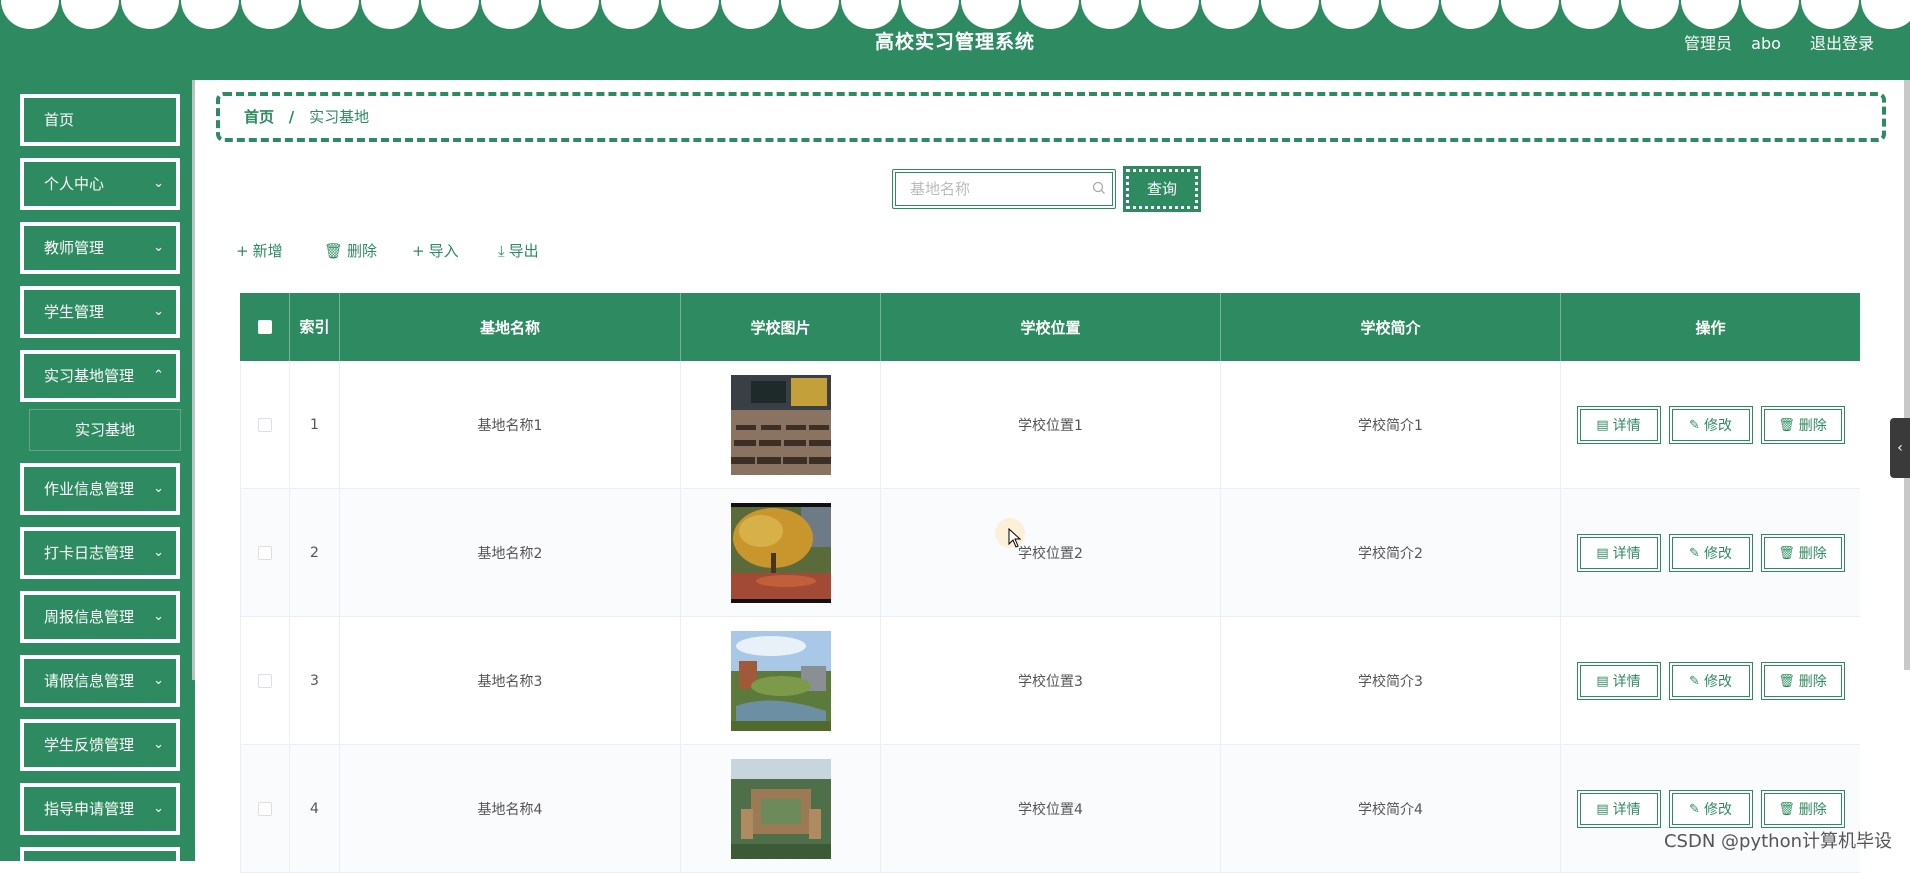 Image resolution: width=1910 pixels, height=873 pixels. What do you see at coordinates (1099, 188) in the screenshot?
I see `search-icon` at bounding box center [1099, 188].